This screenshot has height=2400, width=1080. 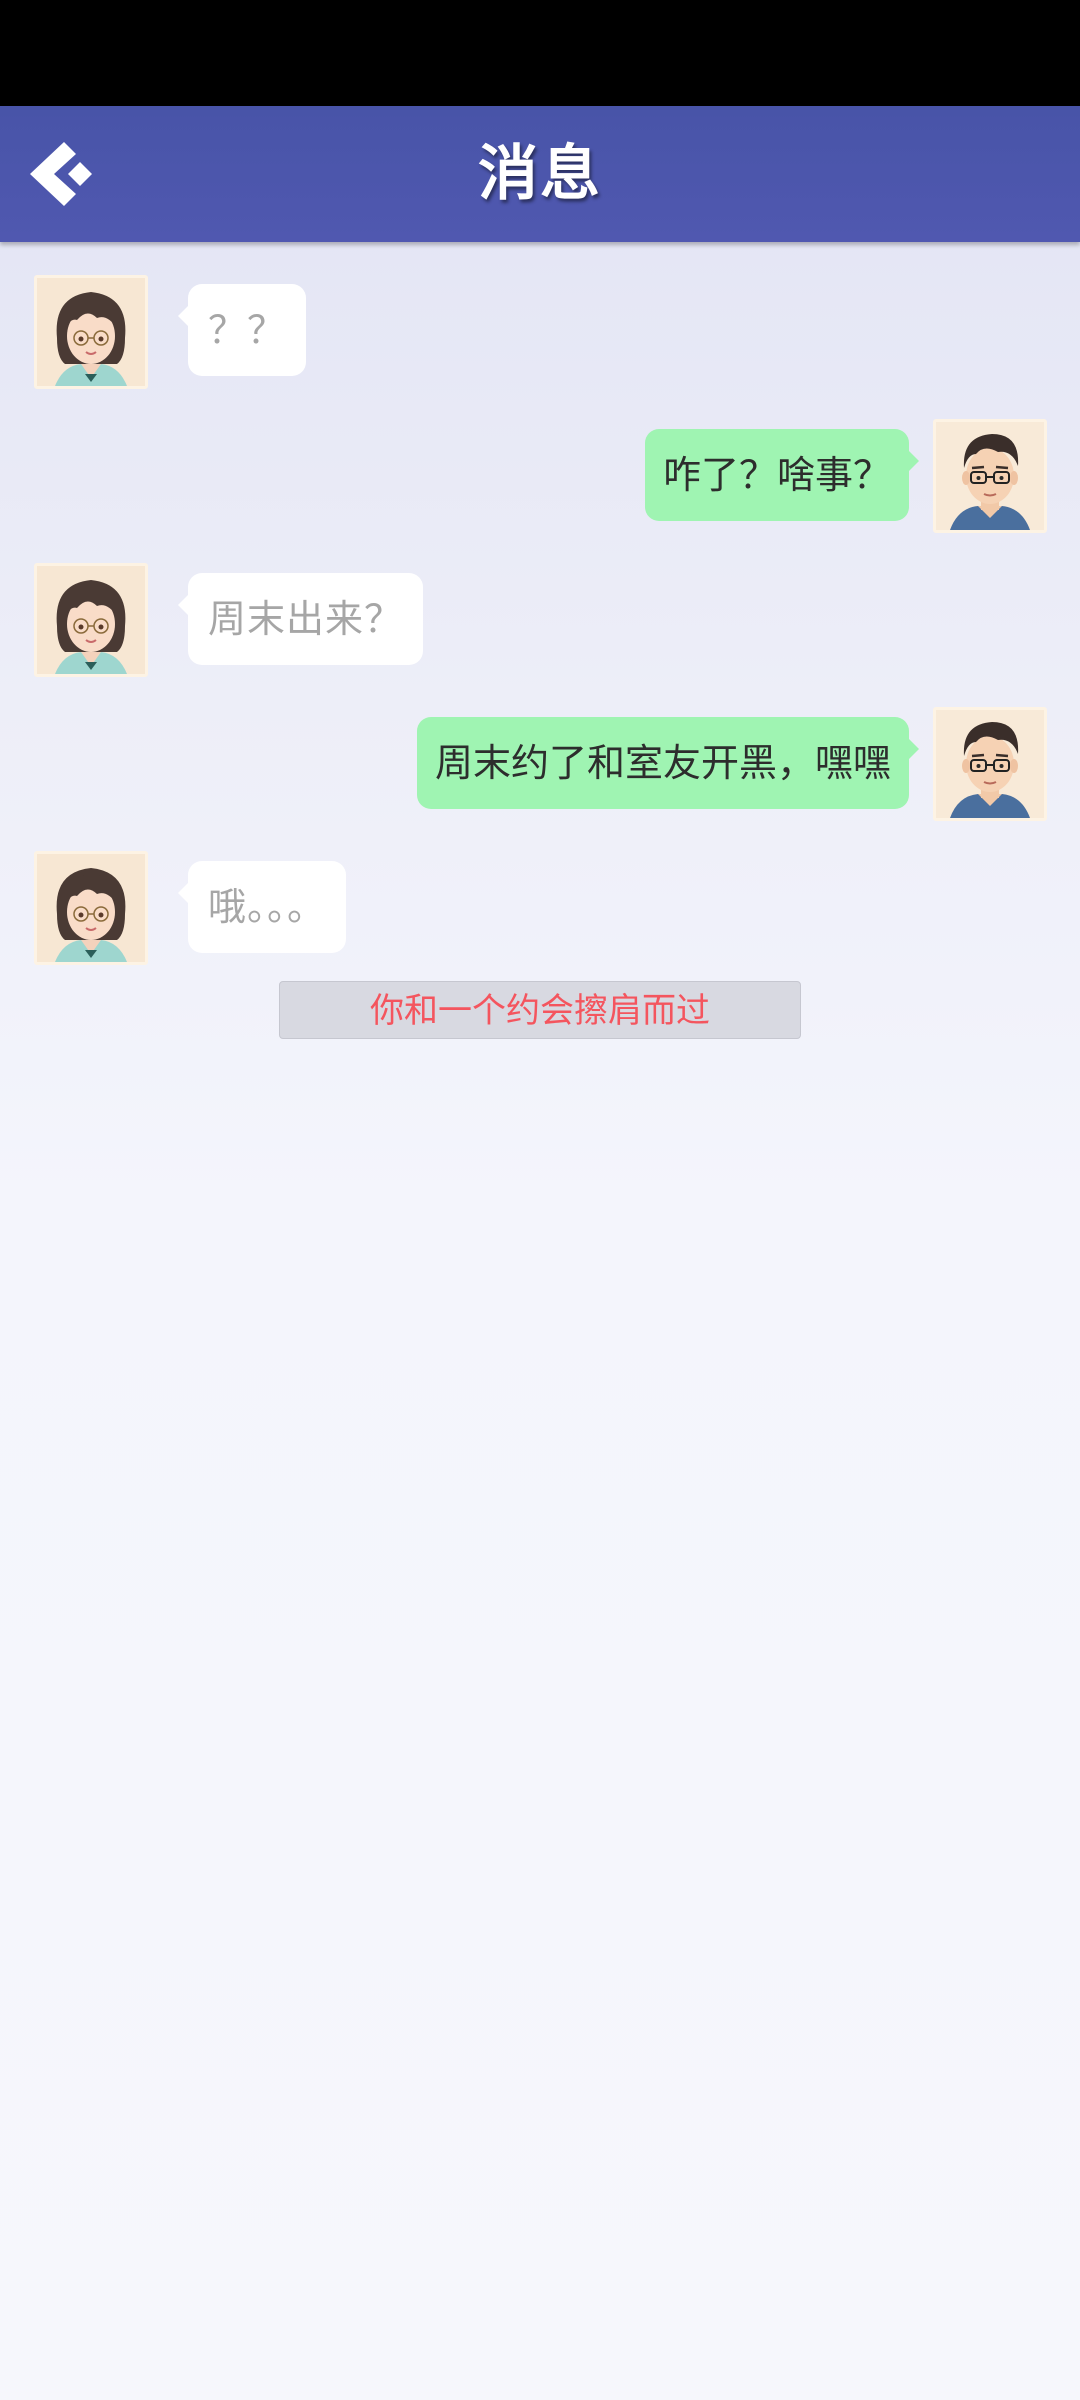 I want to click on chat-message-incoming: 哦。。。, so click(x=262, y=907).